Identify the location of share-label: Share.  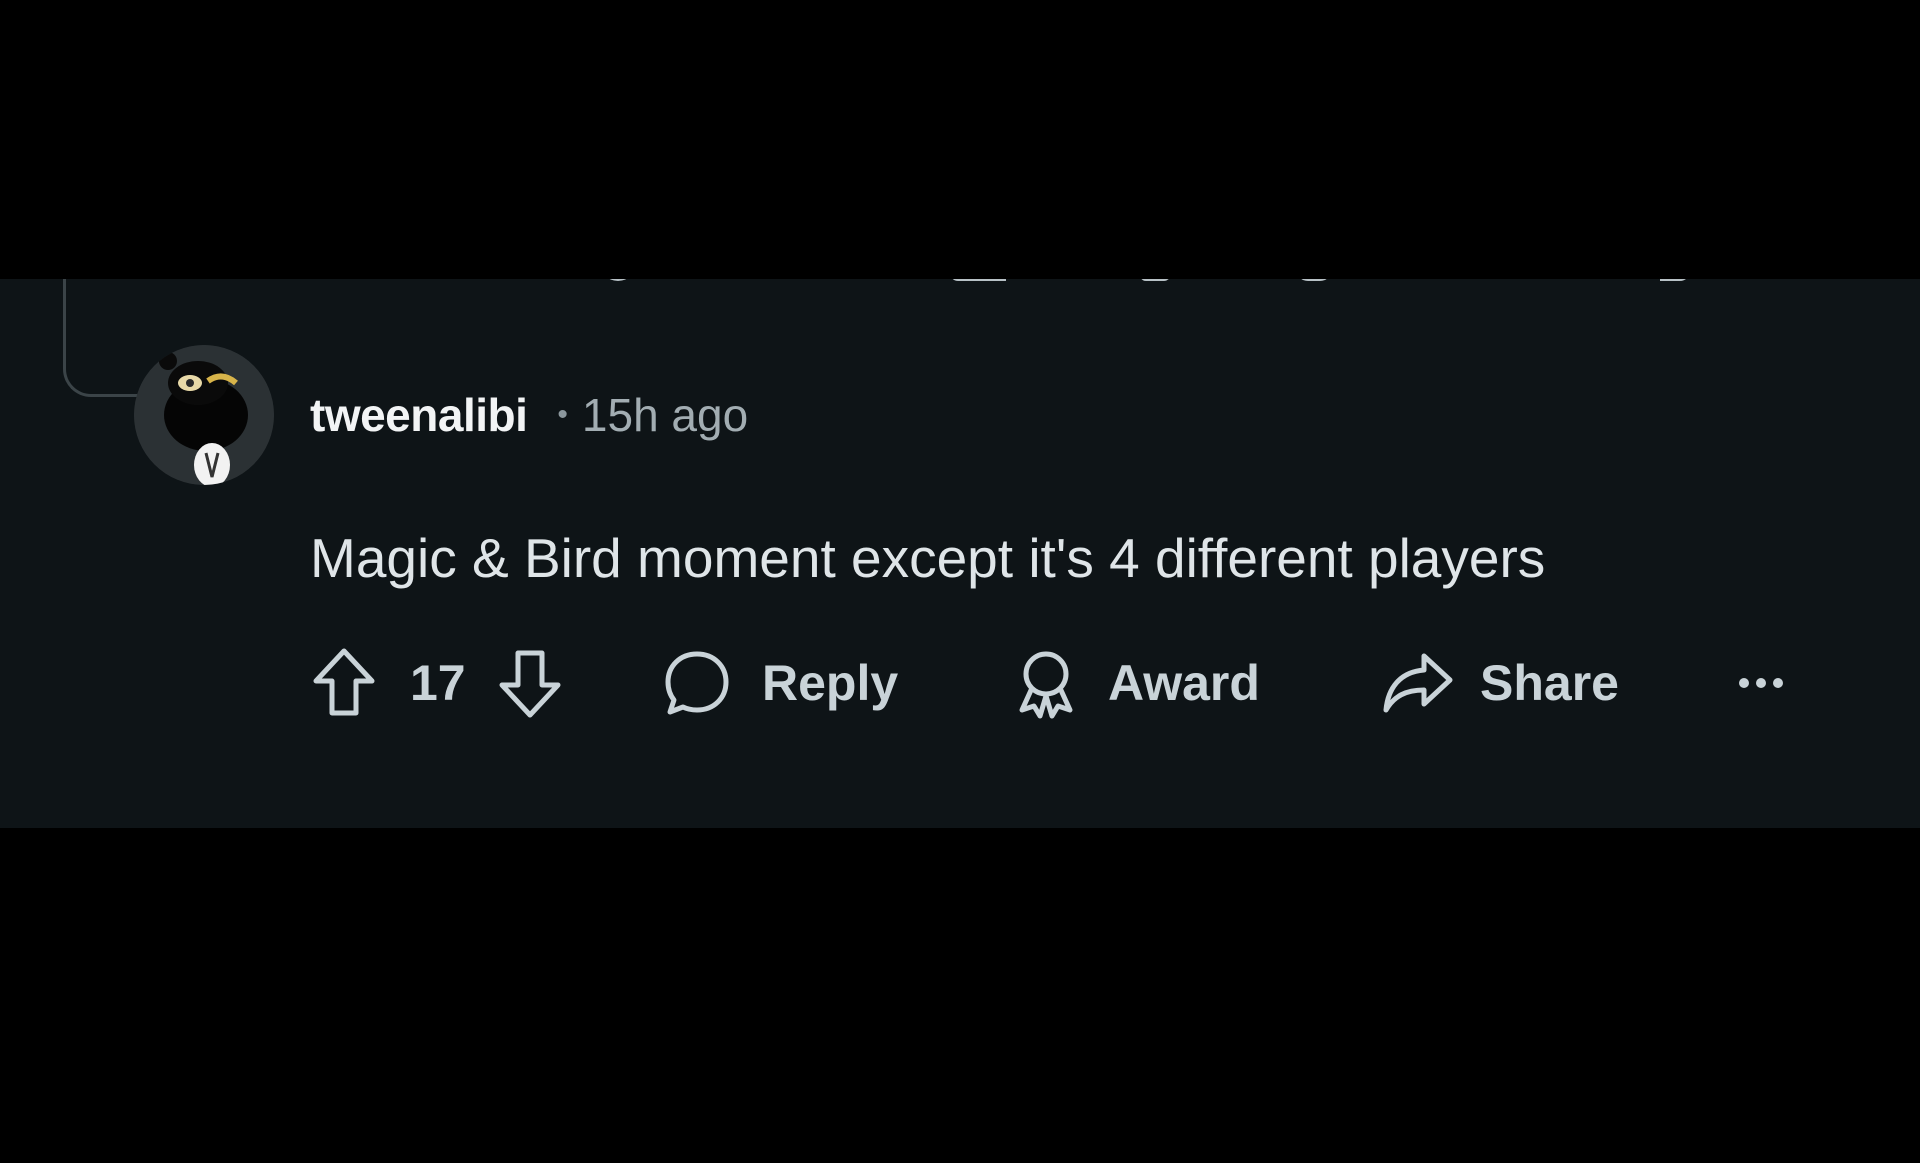
(1549, 683).